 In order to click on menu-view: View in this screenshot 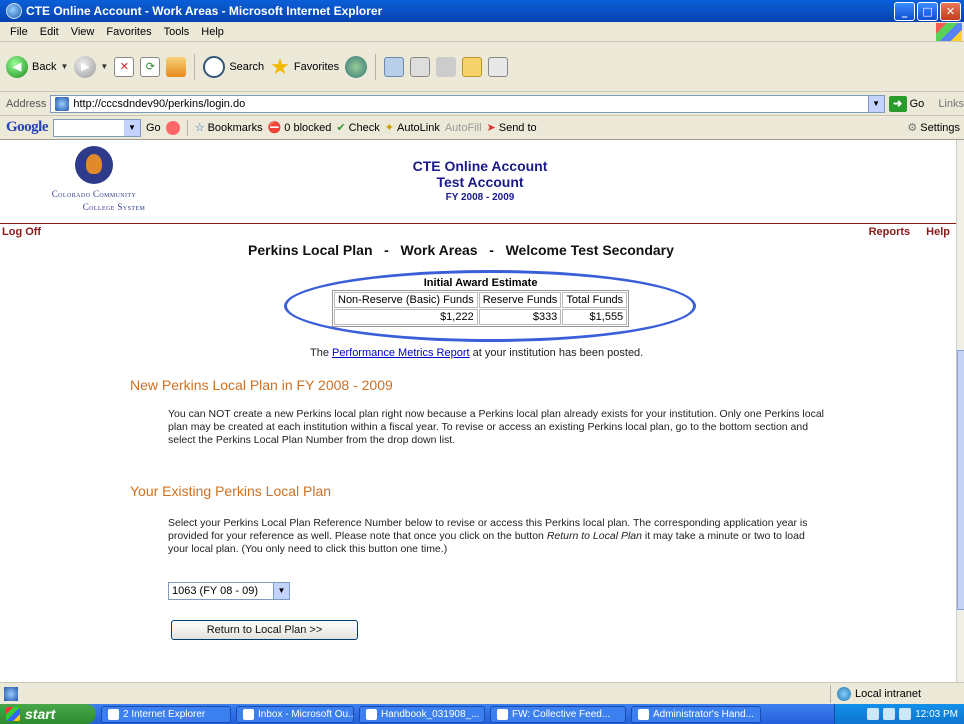, I will do `click(83, 32)`.